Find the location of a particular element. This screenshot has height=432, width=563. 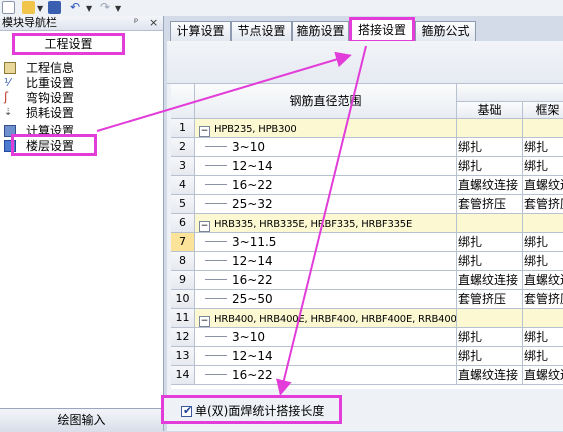

table-row: 13 12~14 绑扎 绑扎 is located at coordinates (367, 356).